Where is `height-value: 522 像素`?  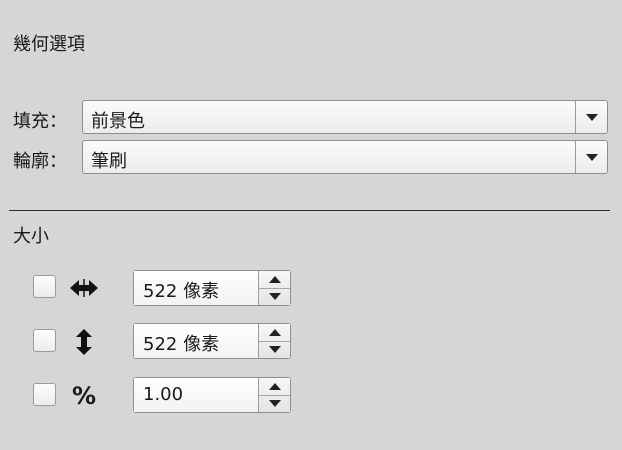
height-value: 522 像素 is located at coordinates (181, 344).